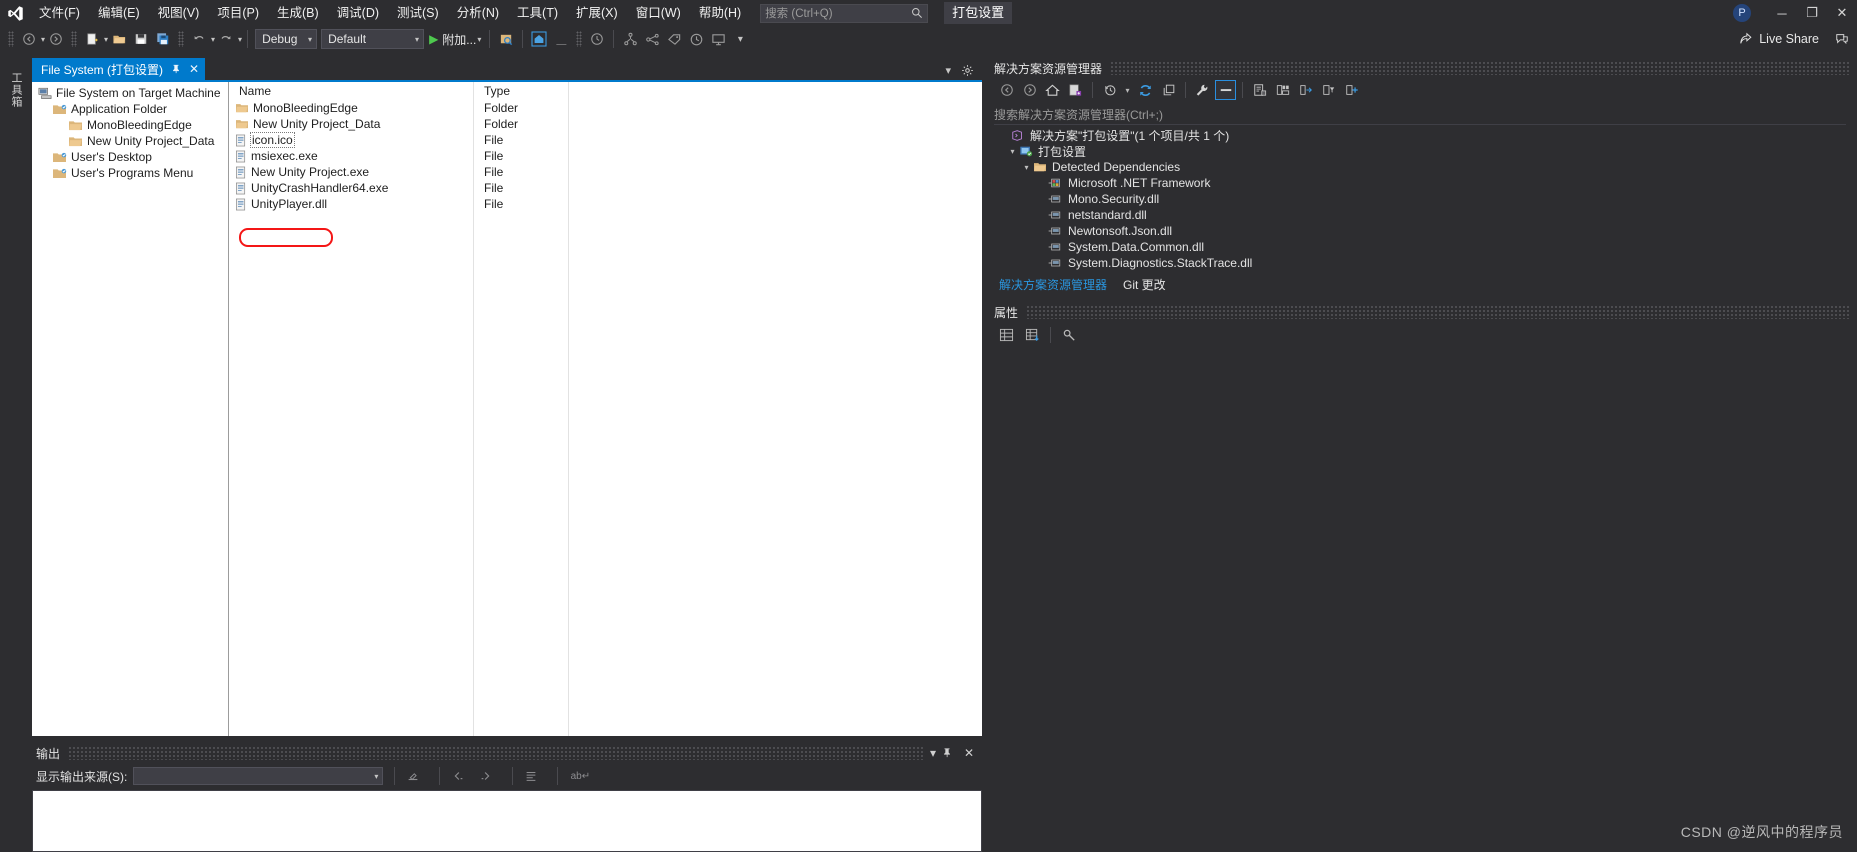 This screenshot has height=852, width=1857. I want to click on property-pages-icon, so click(1069, 335).